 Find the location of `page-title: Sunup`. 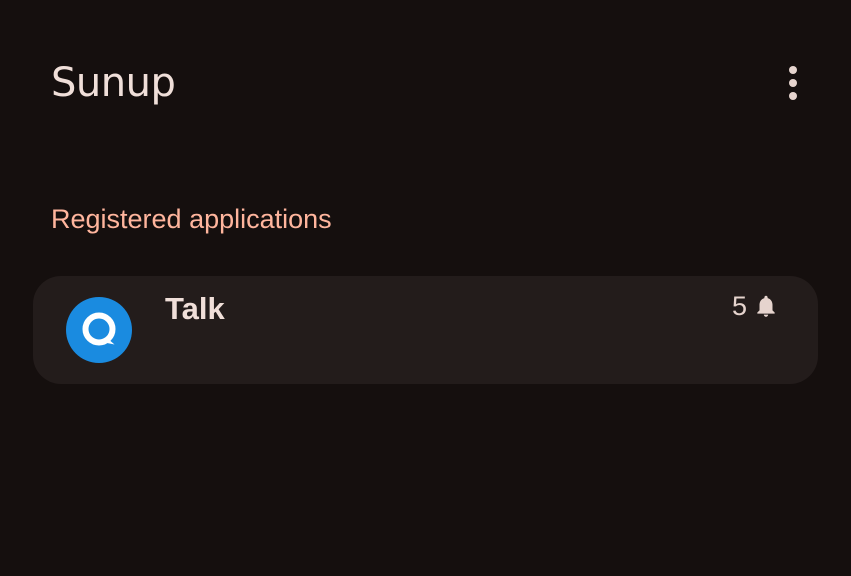

page-title: Sunup is located at coordinates (113, 83).